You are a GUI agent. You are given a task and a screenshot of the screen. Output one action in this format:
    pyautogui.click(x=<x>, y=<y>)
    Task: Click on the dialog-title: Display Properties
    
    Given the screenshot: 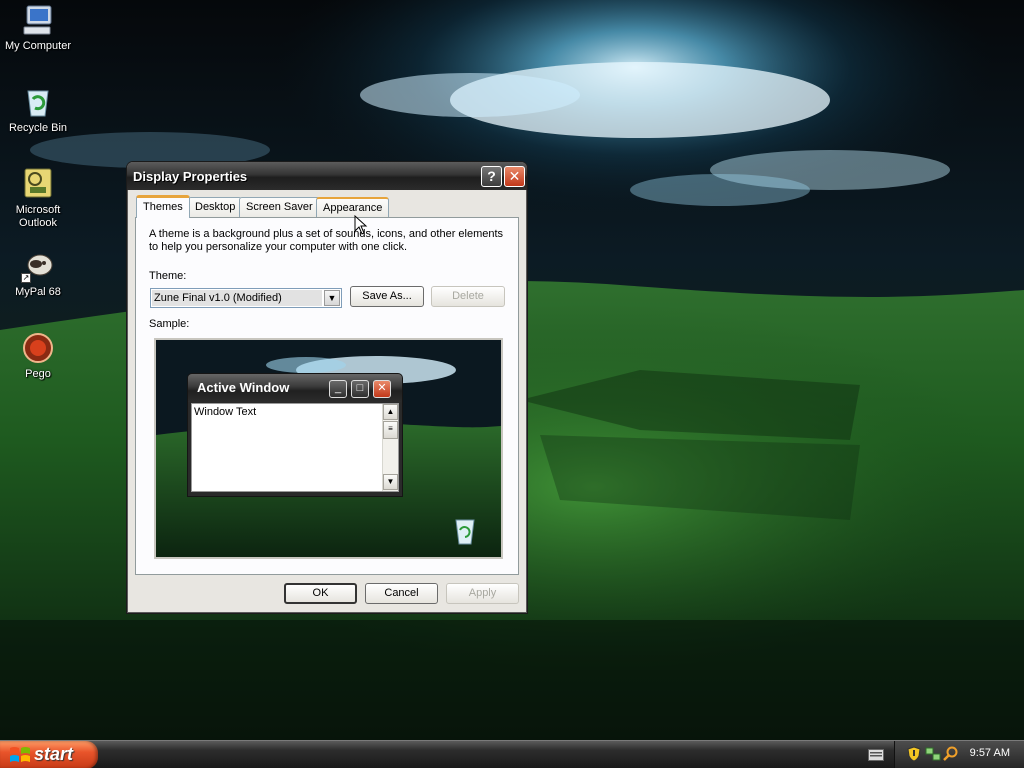 What is the action you would take?
    pyautogui.click(x=190, y=176)
    